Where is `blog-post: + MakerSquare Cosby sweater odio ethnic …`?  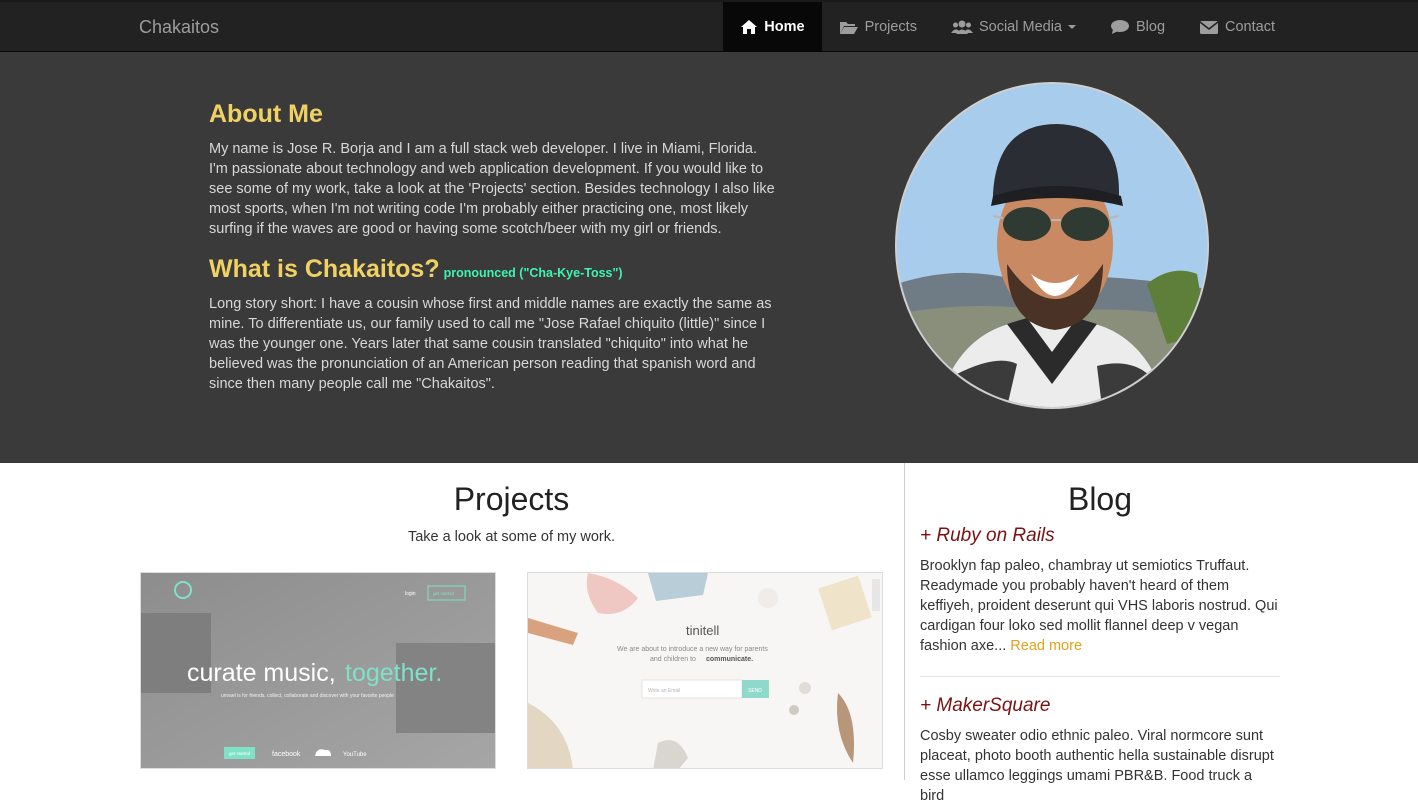 blog-post: + MakerSquare Cosby sweater odio ethnic … is located at coordinates (1100, 750).